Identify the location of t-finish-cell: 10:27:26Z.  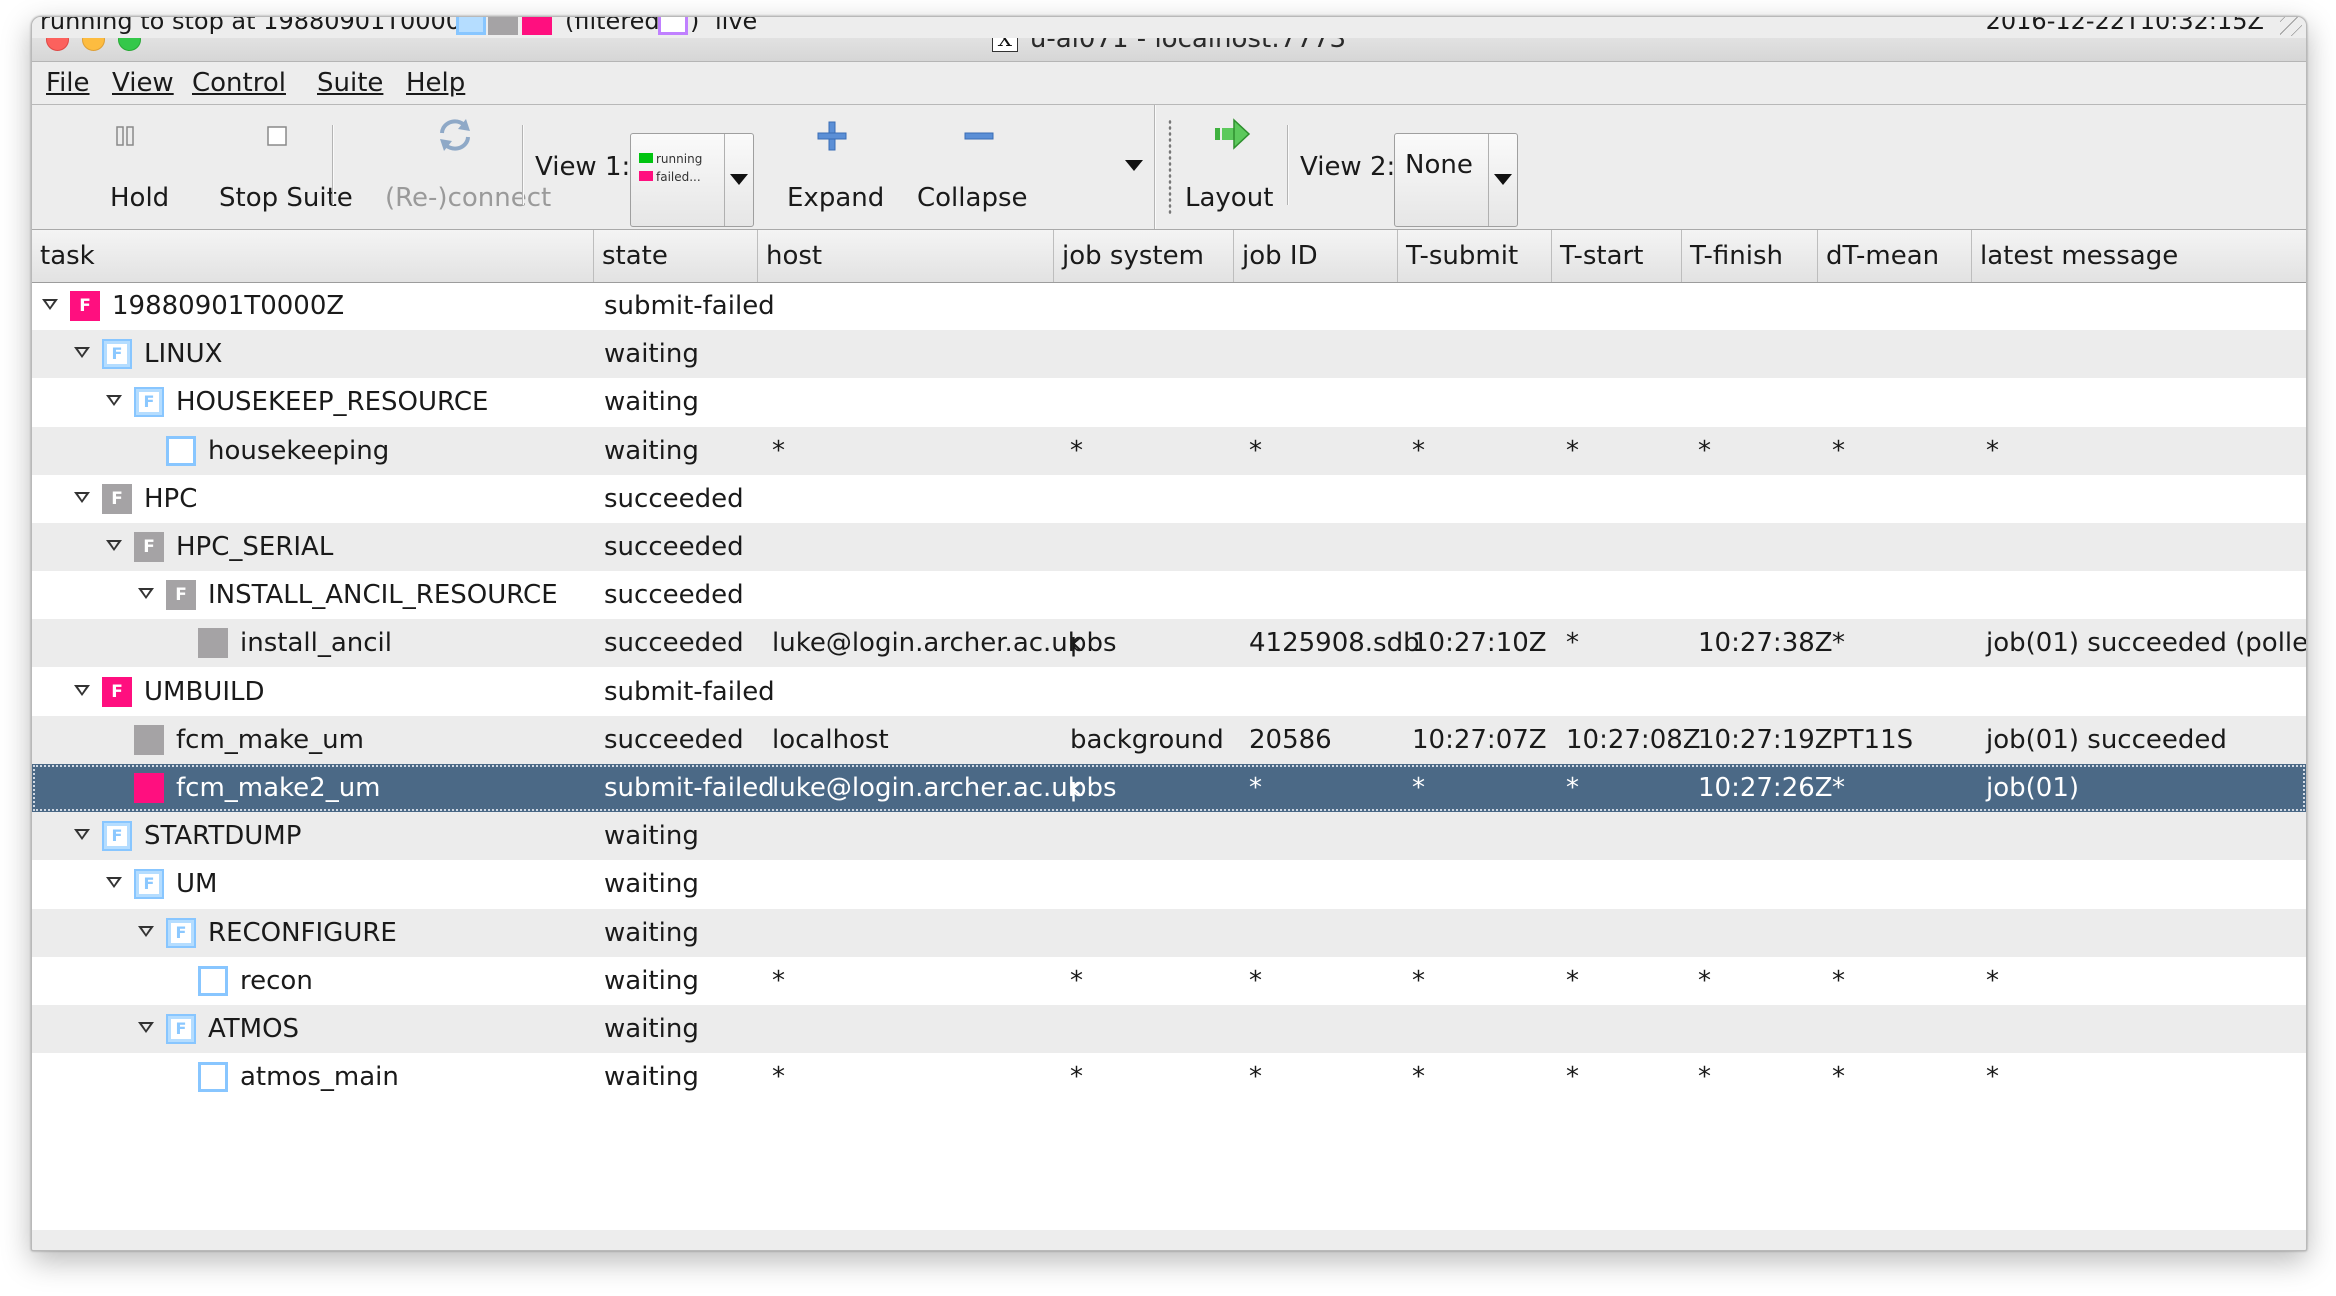
(1765, 788).